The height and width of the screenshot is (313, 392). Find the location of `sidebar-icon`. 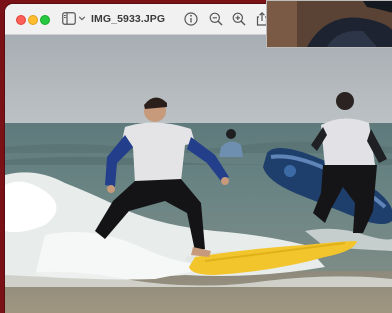

sidebar-icon is located at coordinates (69, 18).